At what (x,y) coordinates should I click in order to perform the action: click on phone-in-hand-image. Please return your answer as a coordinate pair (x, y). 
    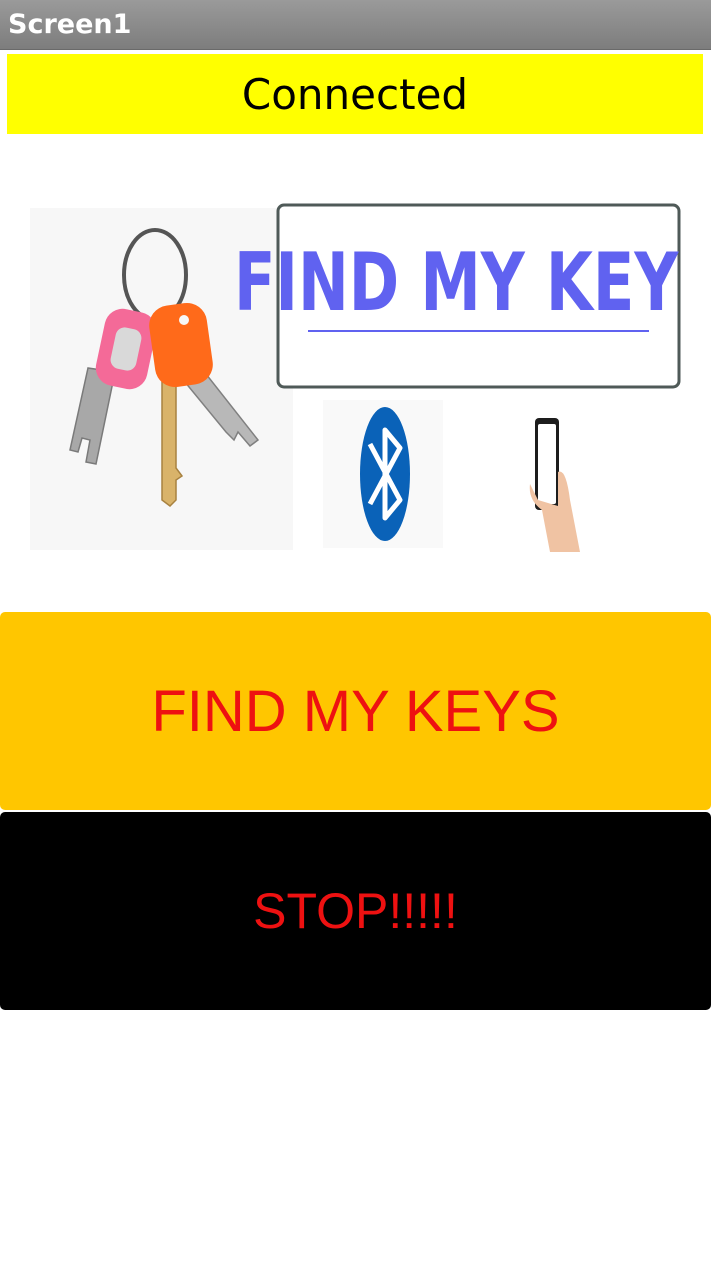
    Looking at the image, I should click on (554, 485).